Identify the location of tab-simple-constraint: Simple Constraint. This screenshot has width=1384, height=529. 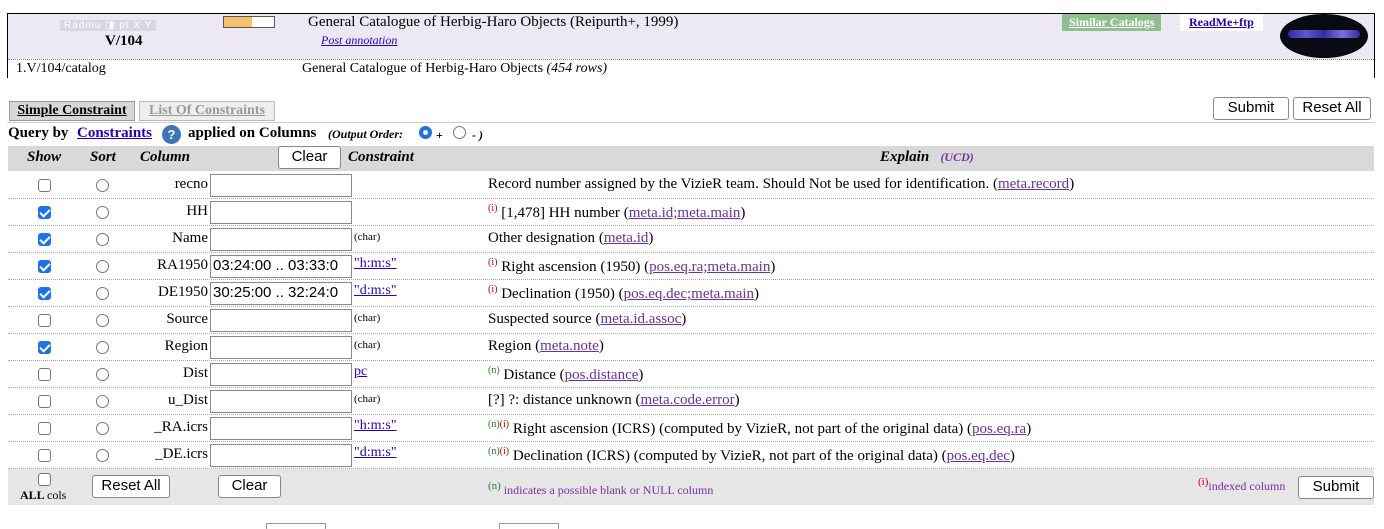
(72, 111).